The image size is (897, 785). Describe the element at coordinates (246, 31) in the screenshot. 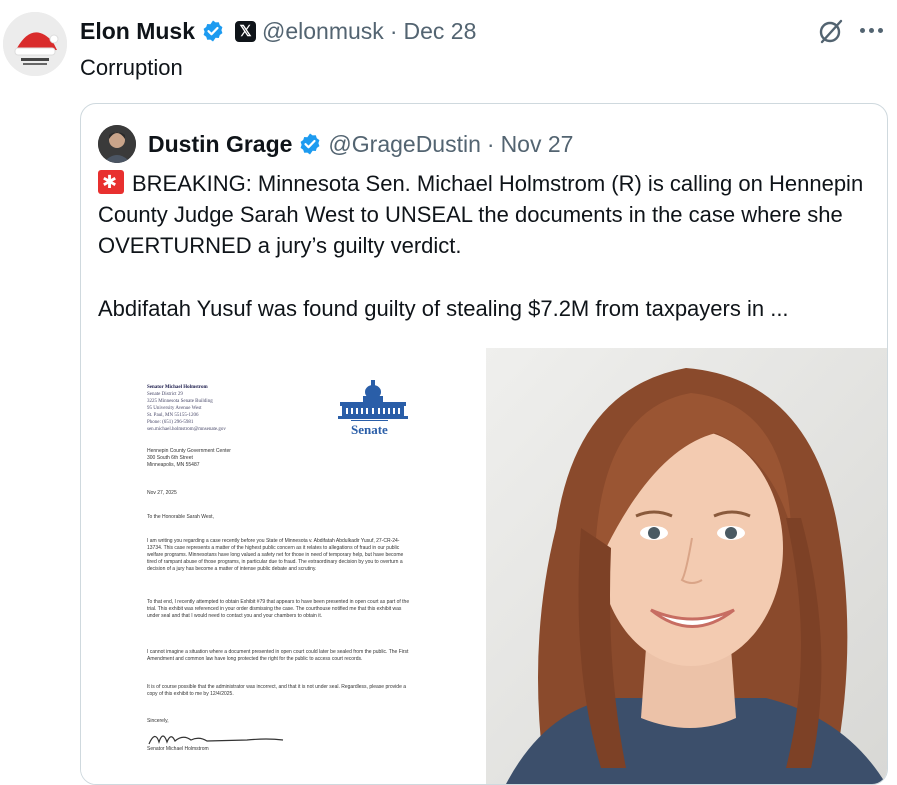

I see `x-affiliate-icon: 𝕏` at that location.